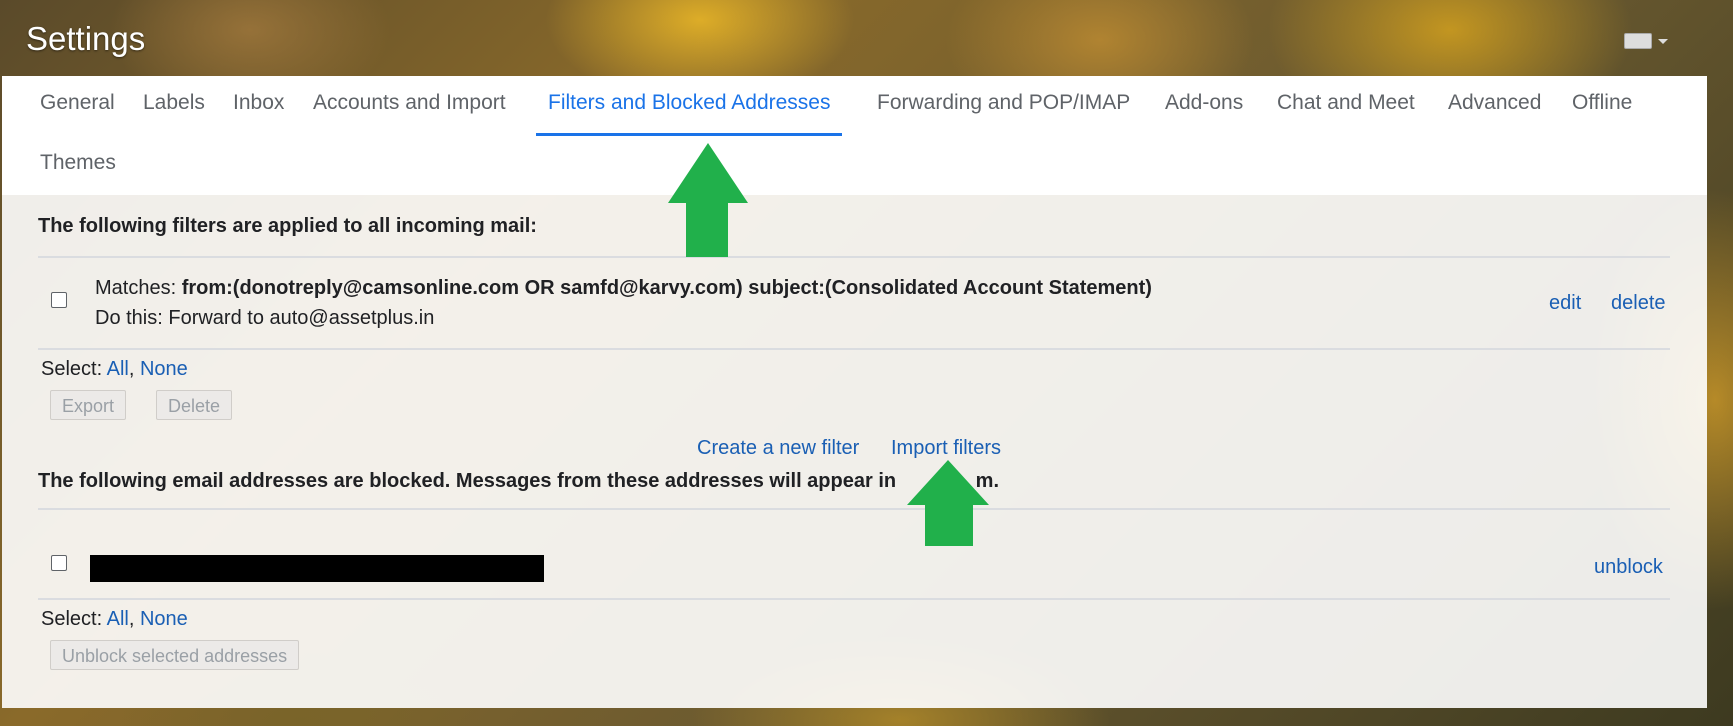  What do you see at coordinates (77, 106) in the screenshot?
I see `tab-general: General` at bounding box center [77, 106].